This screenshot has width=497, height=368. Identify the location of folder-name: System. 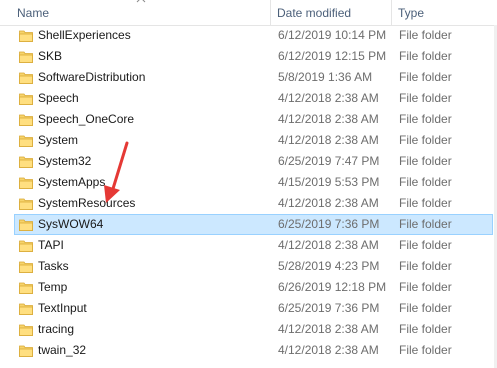
(58, 140).